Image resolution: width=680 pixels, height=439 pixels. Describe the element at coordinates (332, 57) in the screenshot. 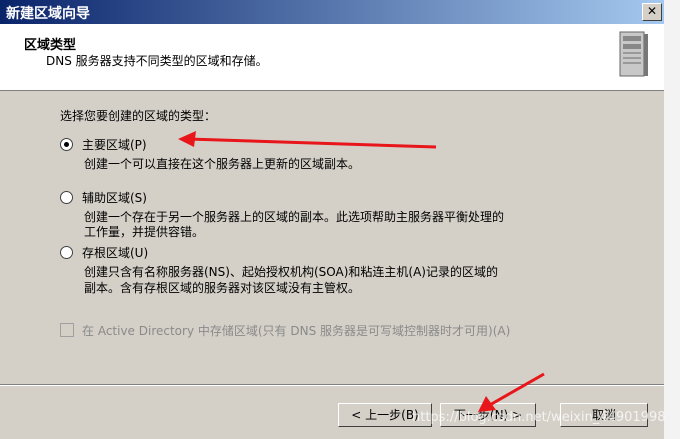

I see `wizard-header: 区域类型 DNS 服务器支持不同类型的区域和存储。` at that location.